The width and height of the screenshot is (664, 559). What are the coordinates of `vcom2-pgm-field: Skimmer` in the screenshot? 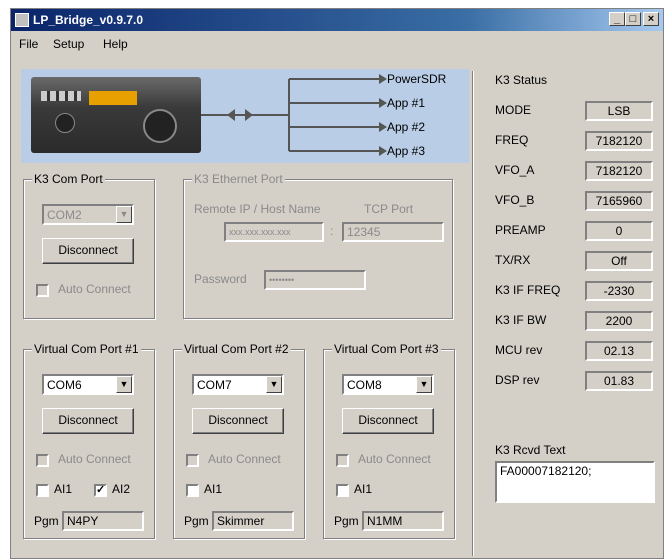 It's located at (253, 521).